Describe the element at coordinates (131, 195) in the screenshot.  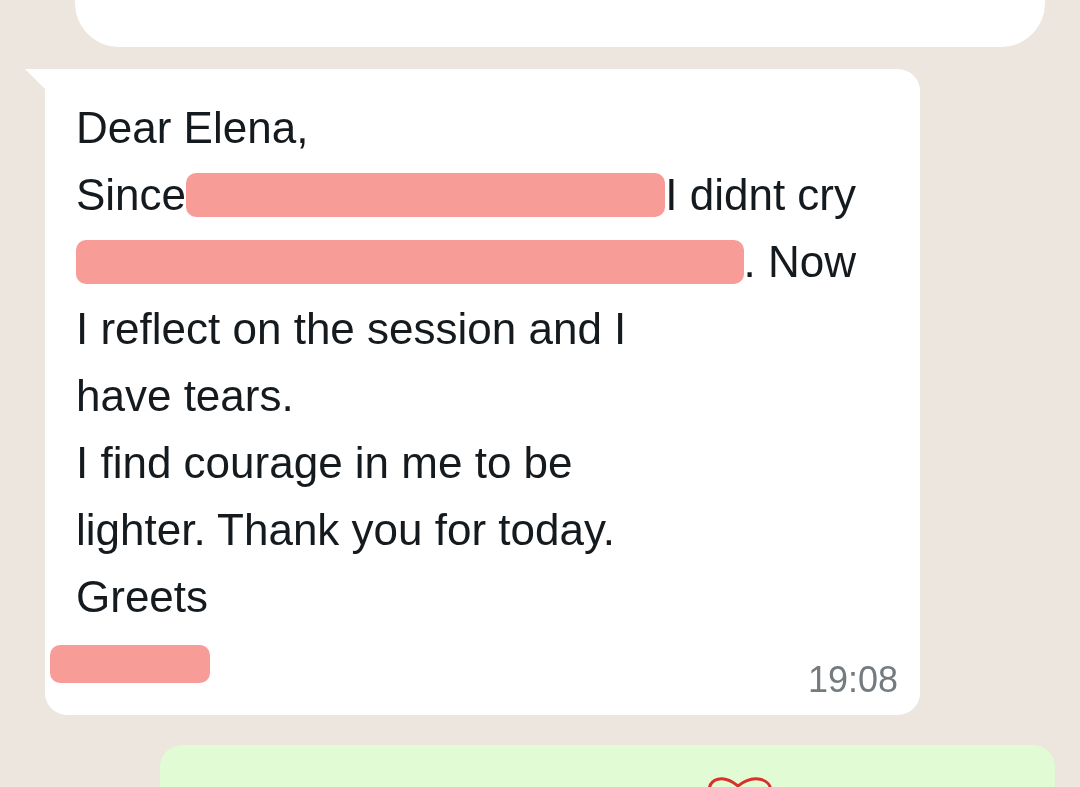
I see `message-text: Since` at that location.